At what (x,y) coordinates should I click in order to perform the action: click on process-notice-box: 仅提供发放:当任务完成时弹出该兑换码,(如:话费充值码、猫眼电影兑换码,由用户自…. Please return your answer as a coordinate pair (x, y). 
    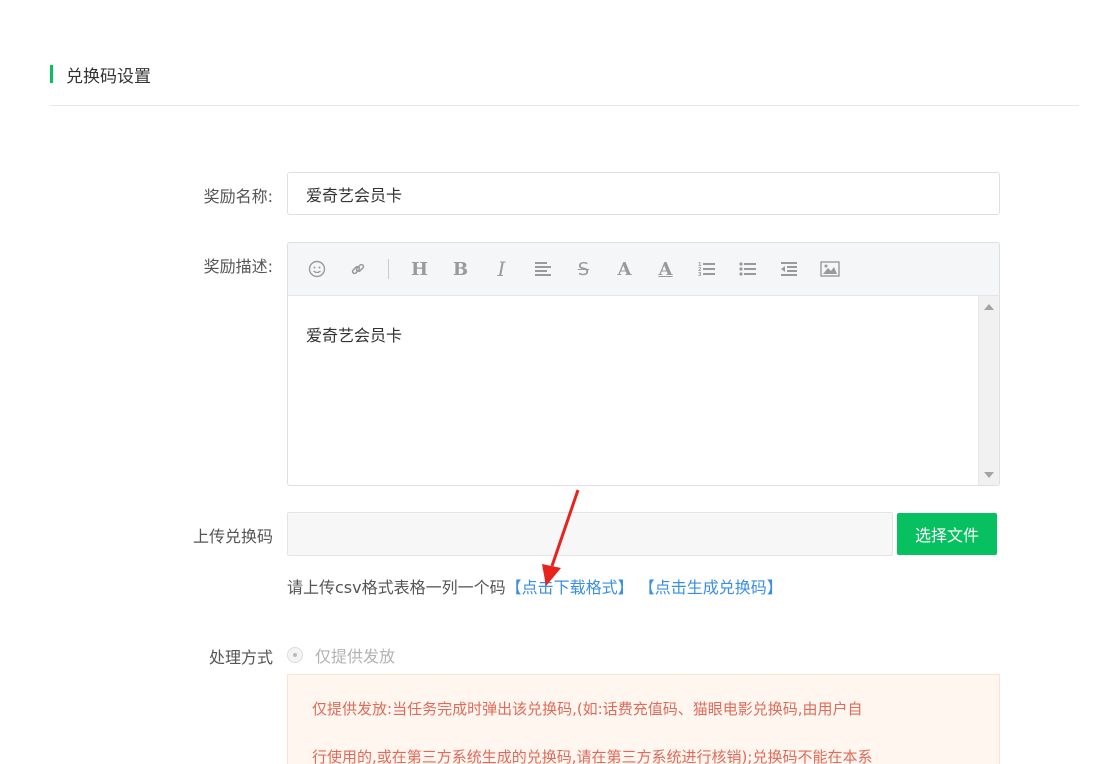
    Looking at the image, I should click on (643, 719).